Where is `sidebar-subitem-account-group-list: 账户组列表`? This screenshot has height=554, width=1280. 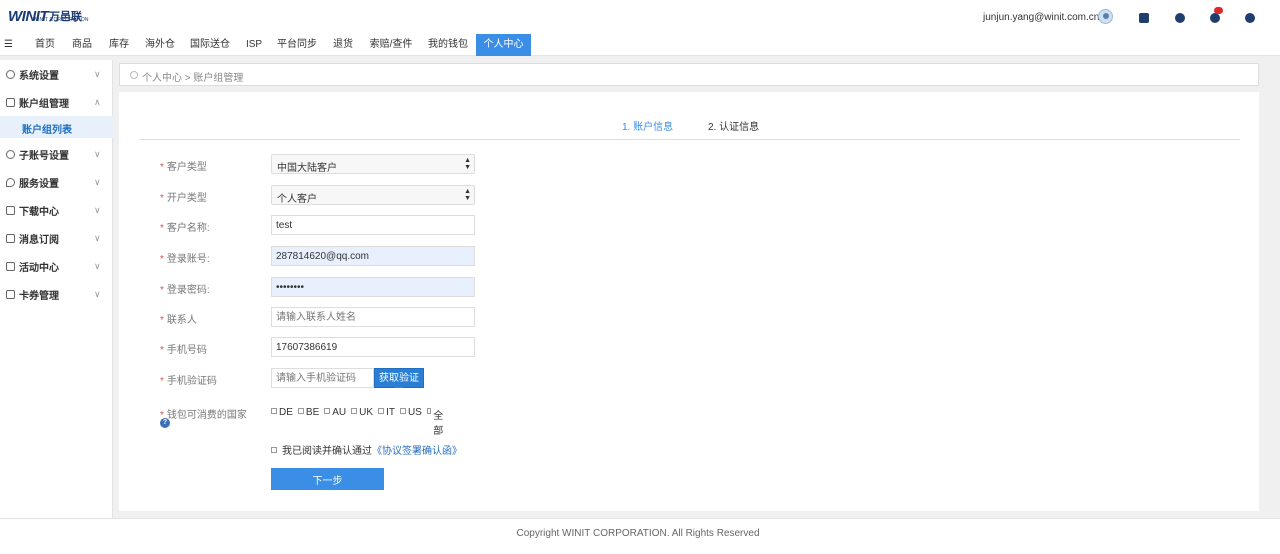 sidebar-subitem-account-group-list: 账户组列表 is located at coordinates (56, 127).